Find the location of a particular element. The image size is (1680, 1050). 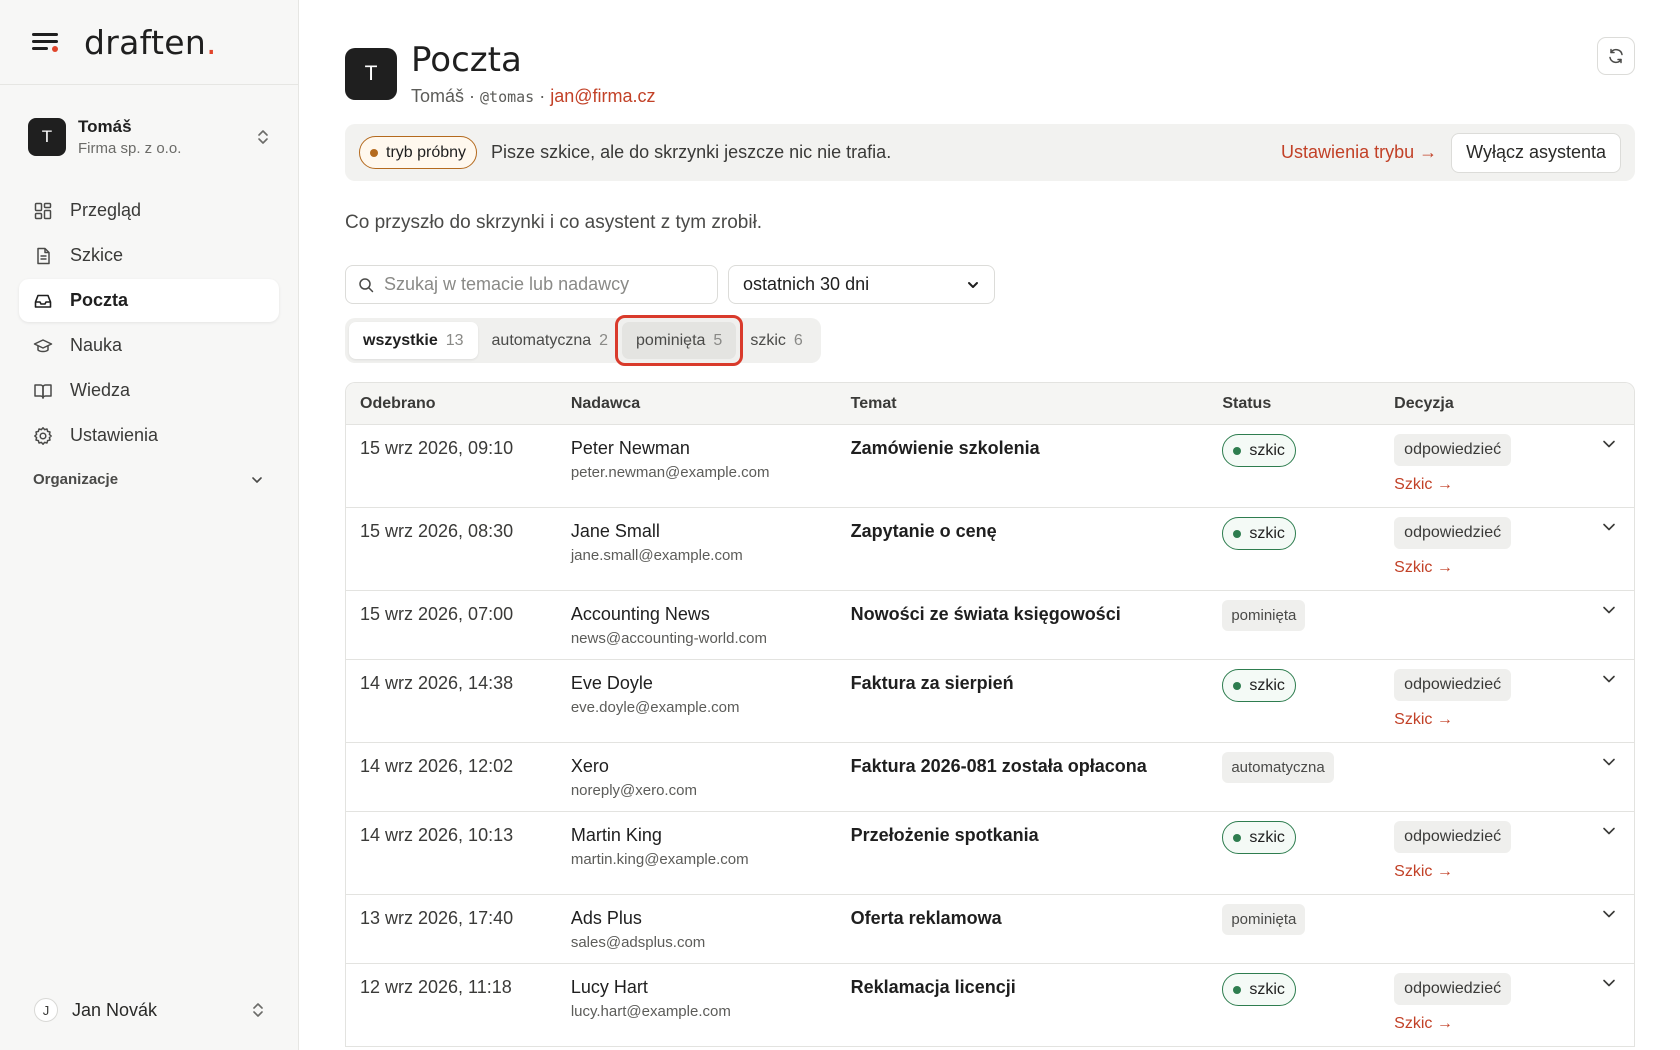

search-input is located at coordinates (544, 284).